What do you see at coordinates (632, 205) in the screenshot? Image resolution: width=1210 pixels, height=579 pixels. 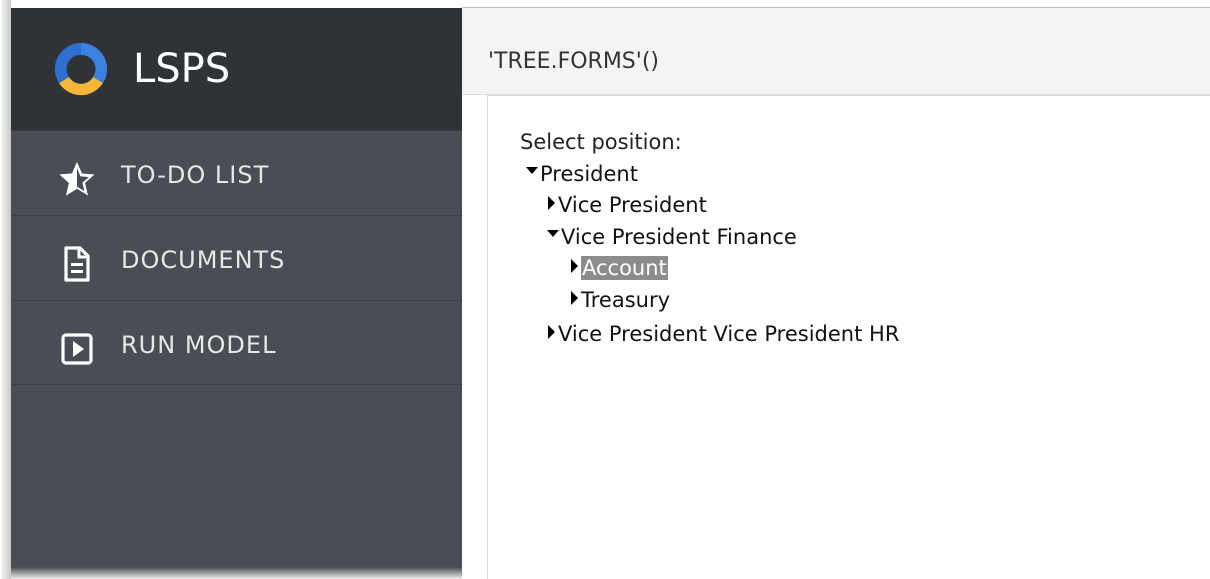 I see `tree-node-label: Vice President` at bounding box center [632, 205].